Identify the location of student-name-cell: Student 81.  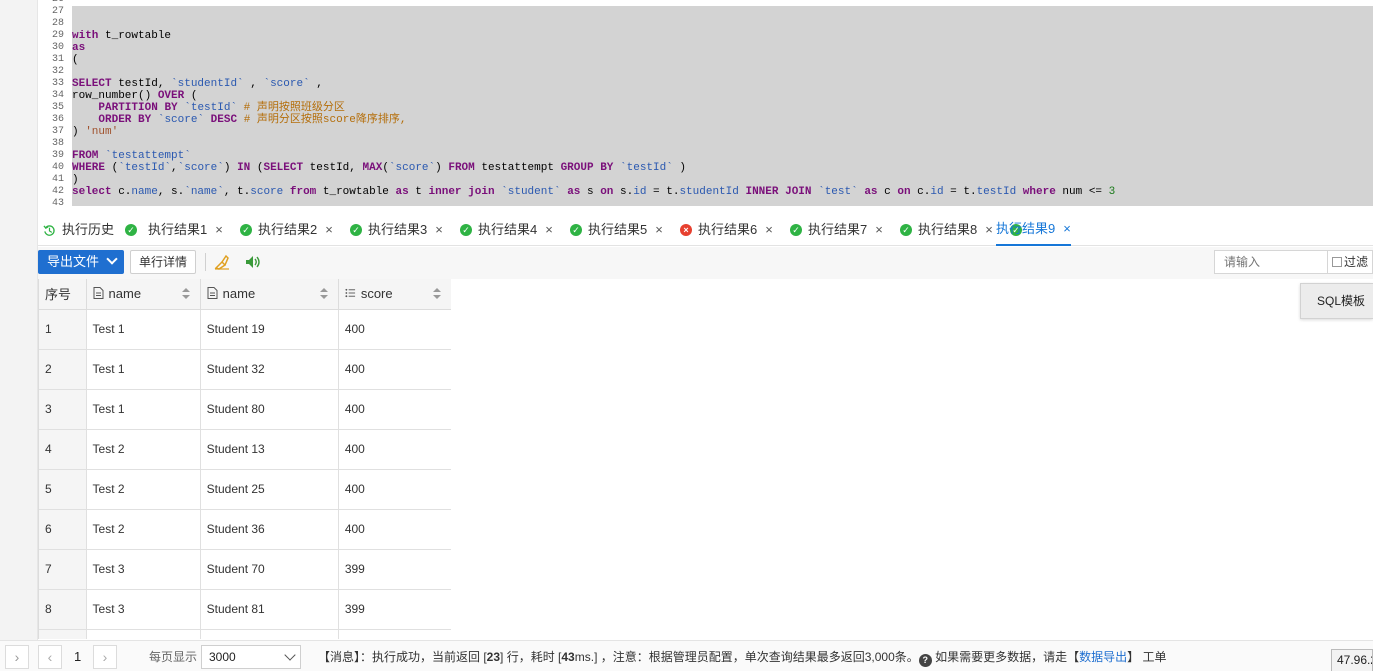
(269, 609).